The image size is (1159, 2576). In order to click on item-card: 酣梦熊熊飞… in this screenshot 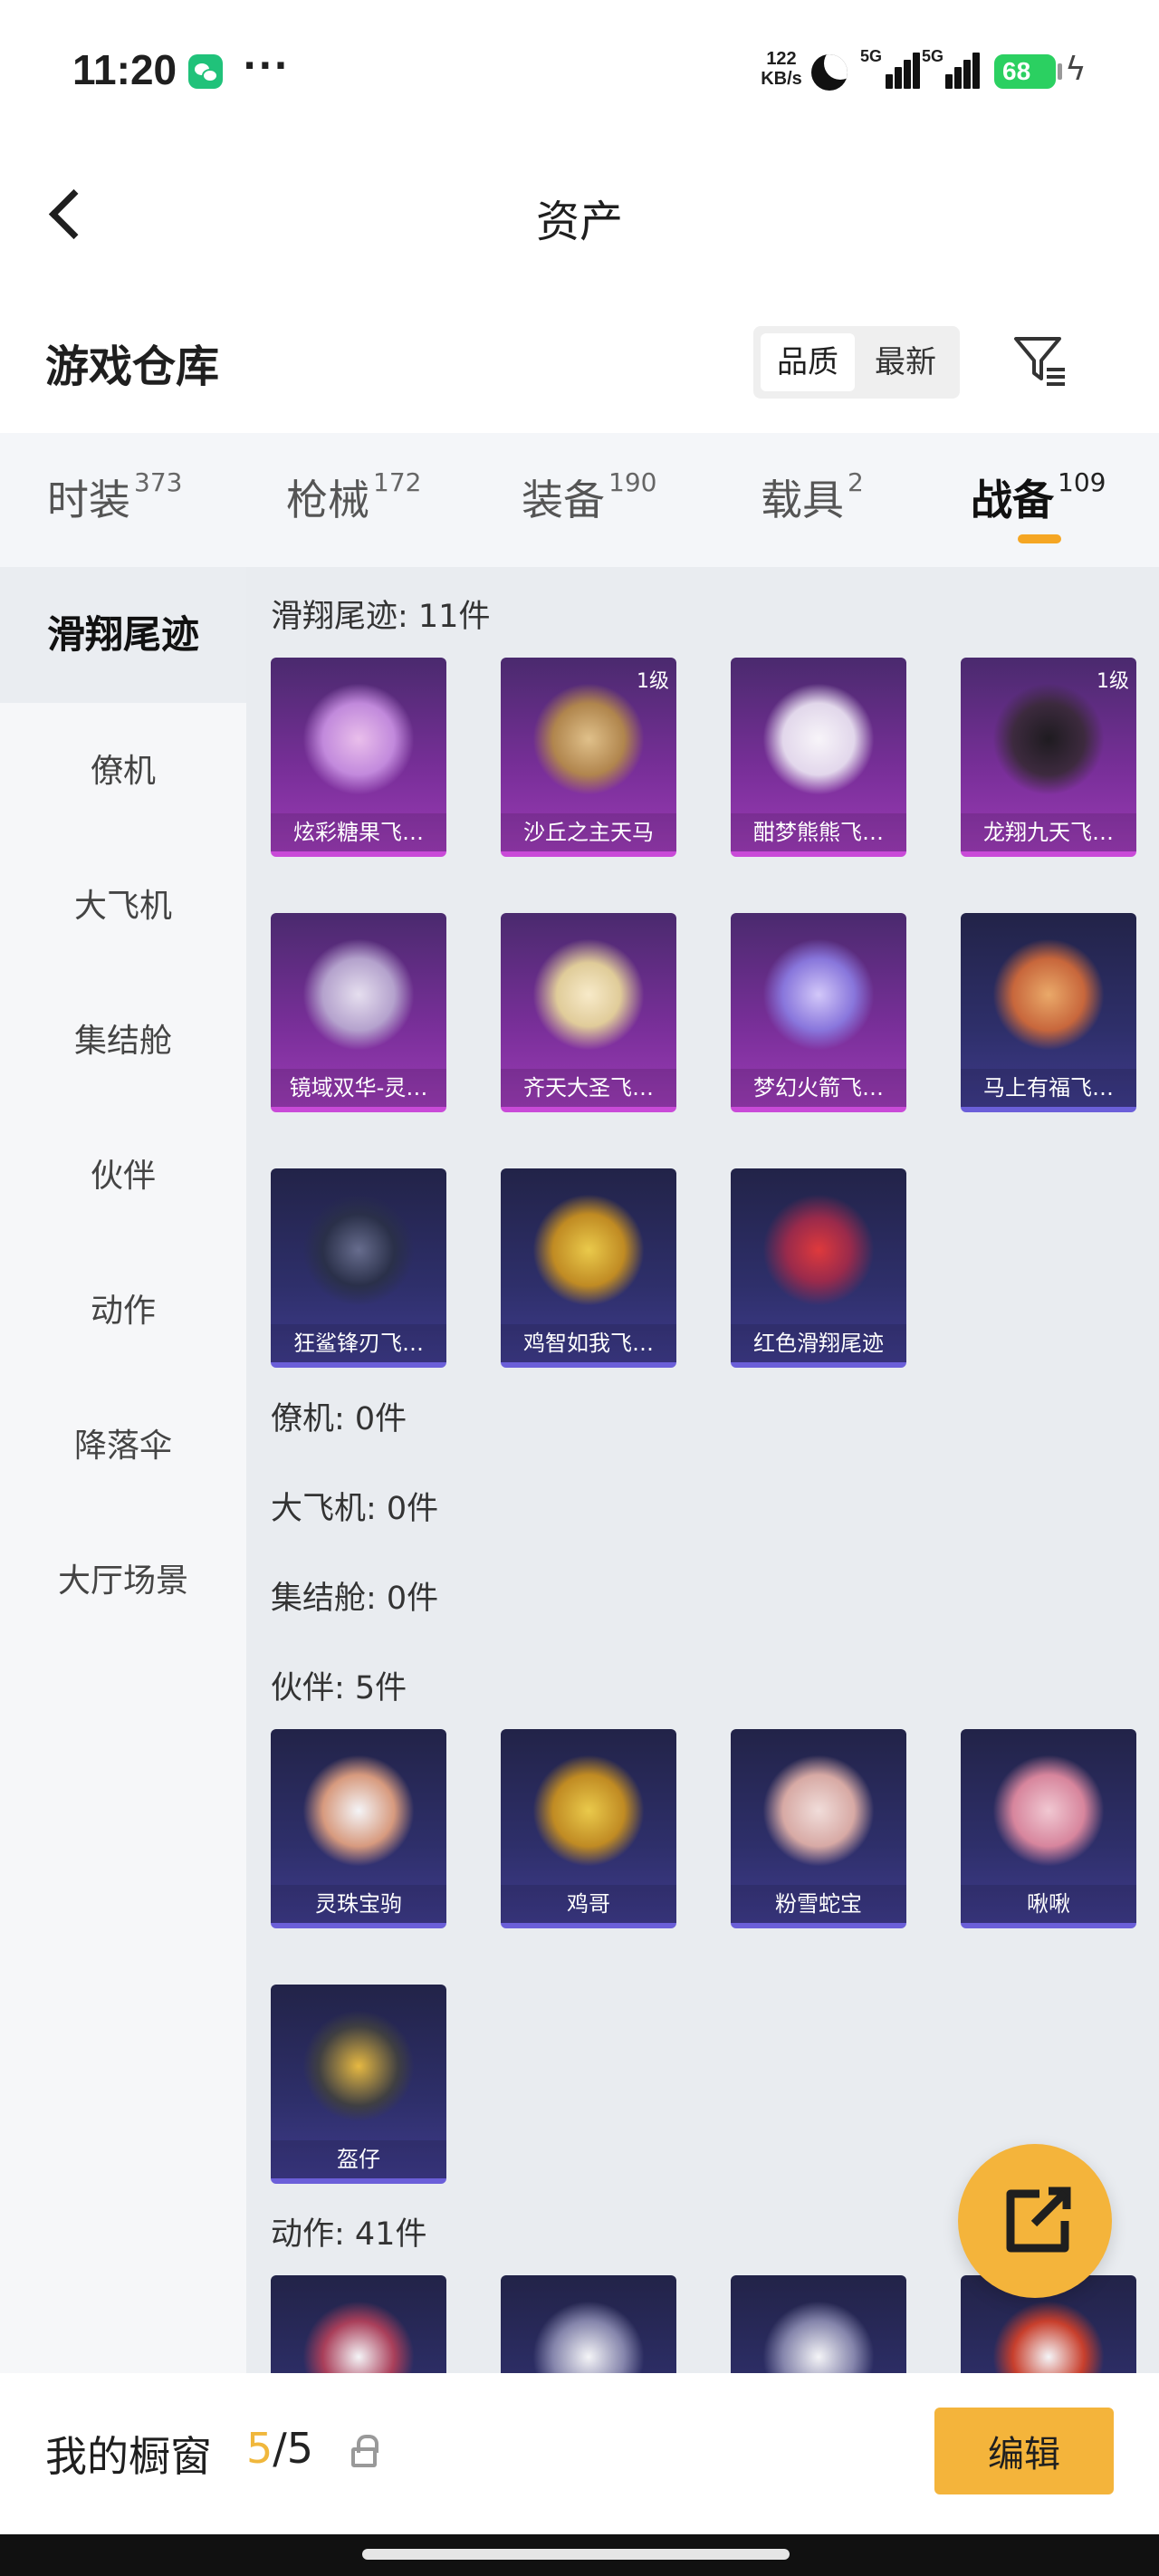, I will do `click(818, 757)`.